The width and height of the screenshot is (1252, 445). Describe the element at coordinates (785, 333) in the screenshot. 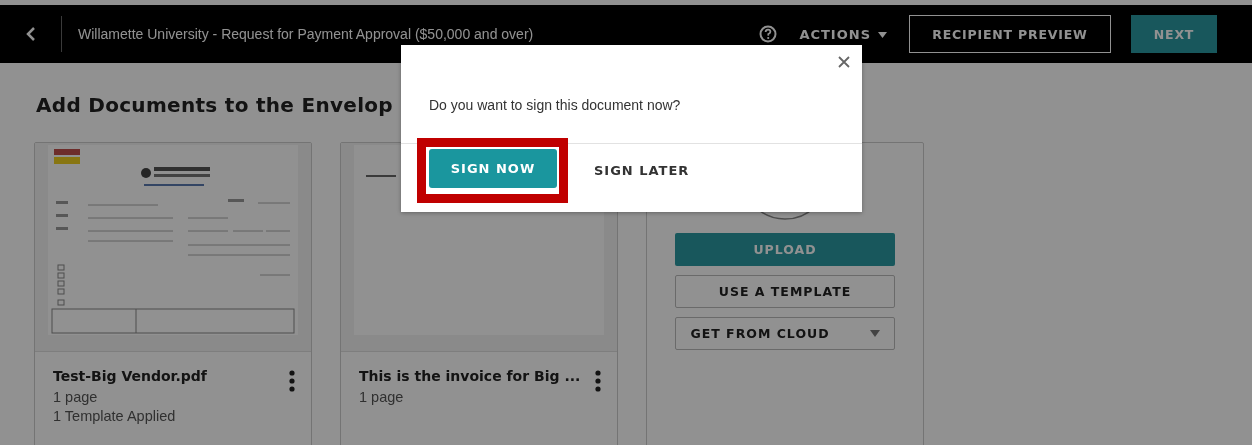

I see `add-document-button: GET FROM CLOUD` at that location.